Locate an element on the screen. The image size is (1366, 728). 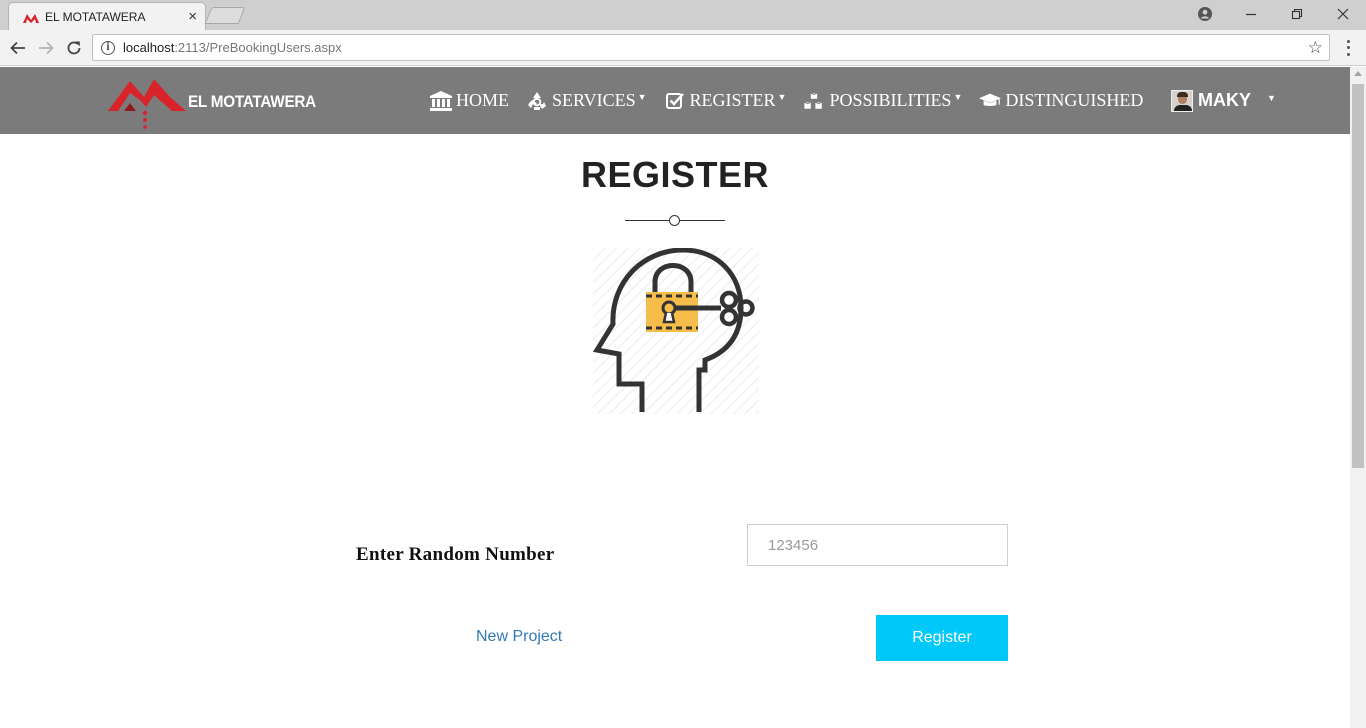
nav-item-services: SERVICES ▼ is located at coordinates (586, 100).